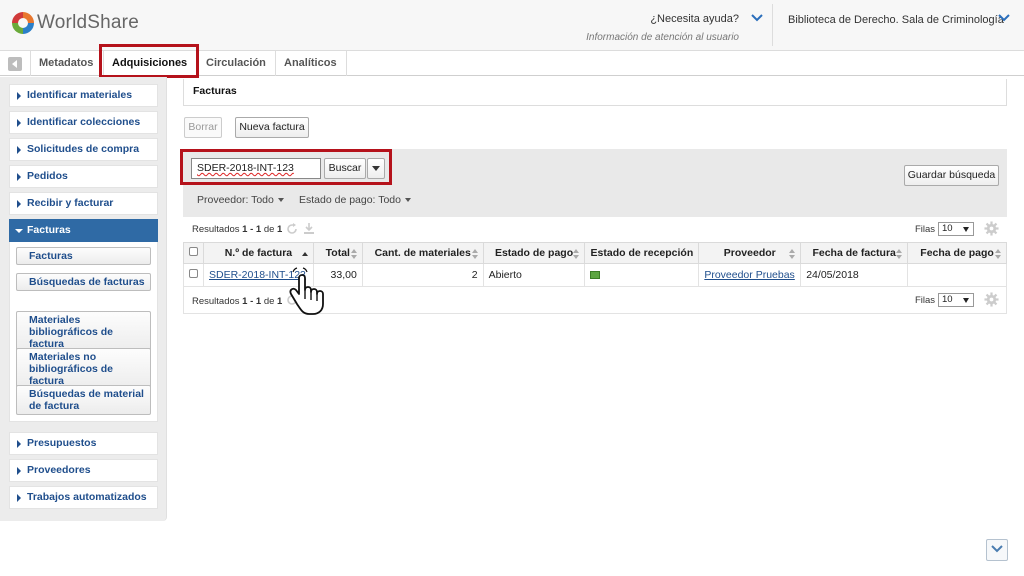 The height and width of the screenshot is (576, 1024). What do you see at coordinates (83, 282) in the screenshot?
I see `sub-item-busquedas-facturas: Búsquedas de facturas` at bounding box center [83, 282].